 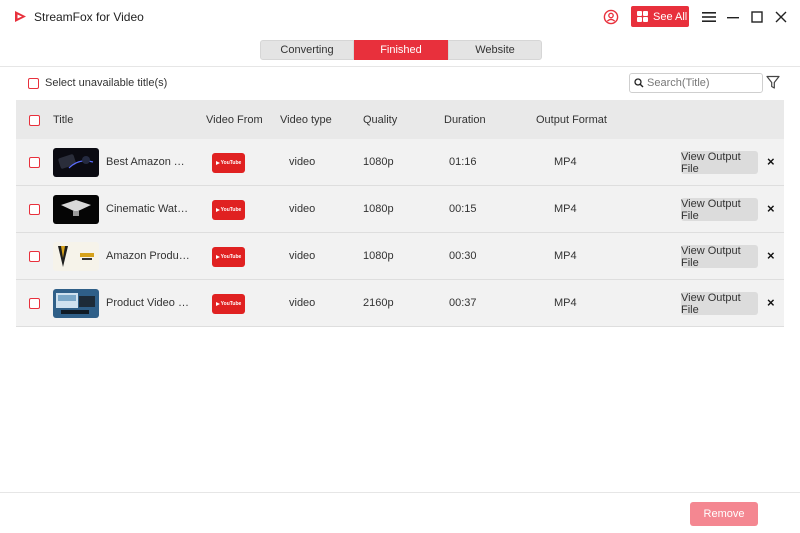 What do you see at coordinates (400, 66) in the screenshot?
I see `divider` at bounding box center [400, 66].